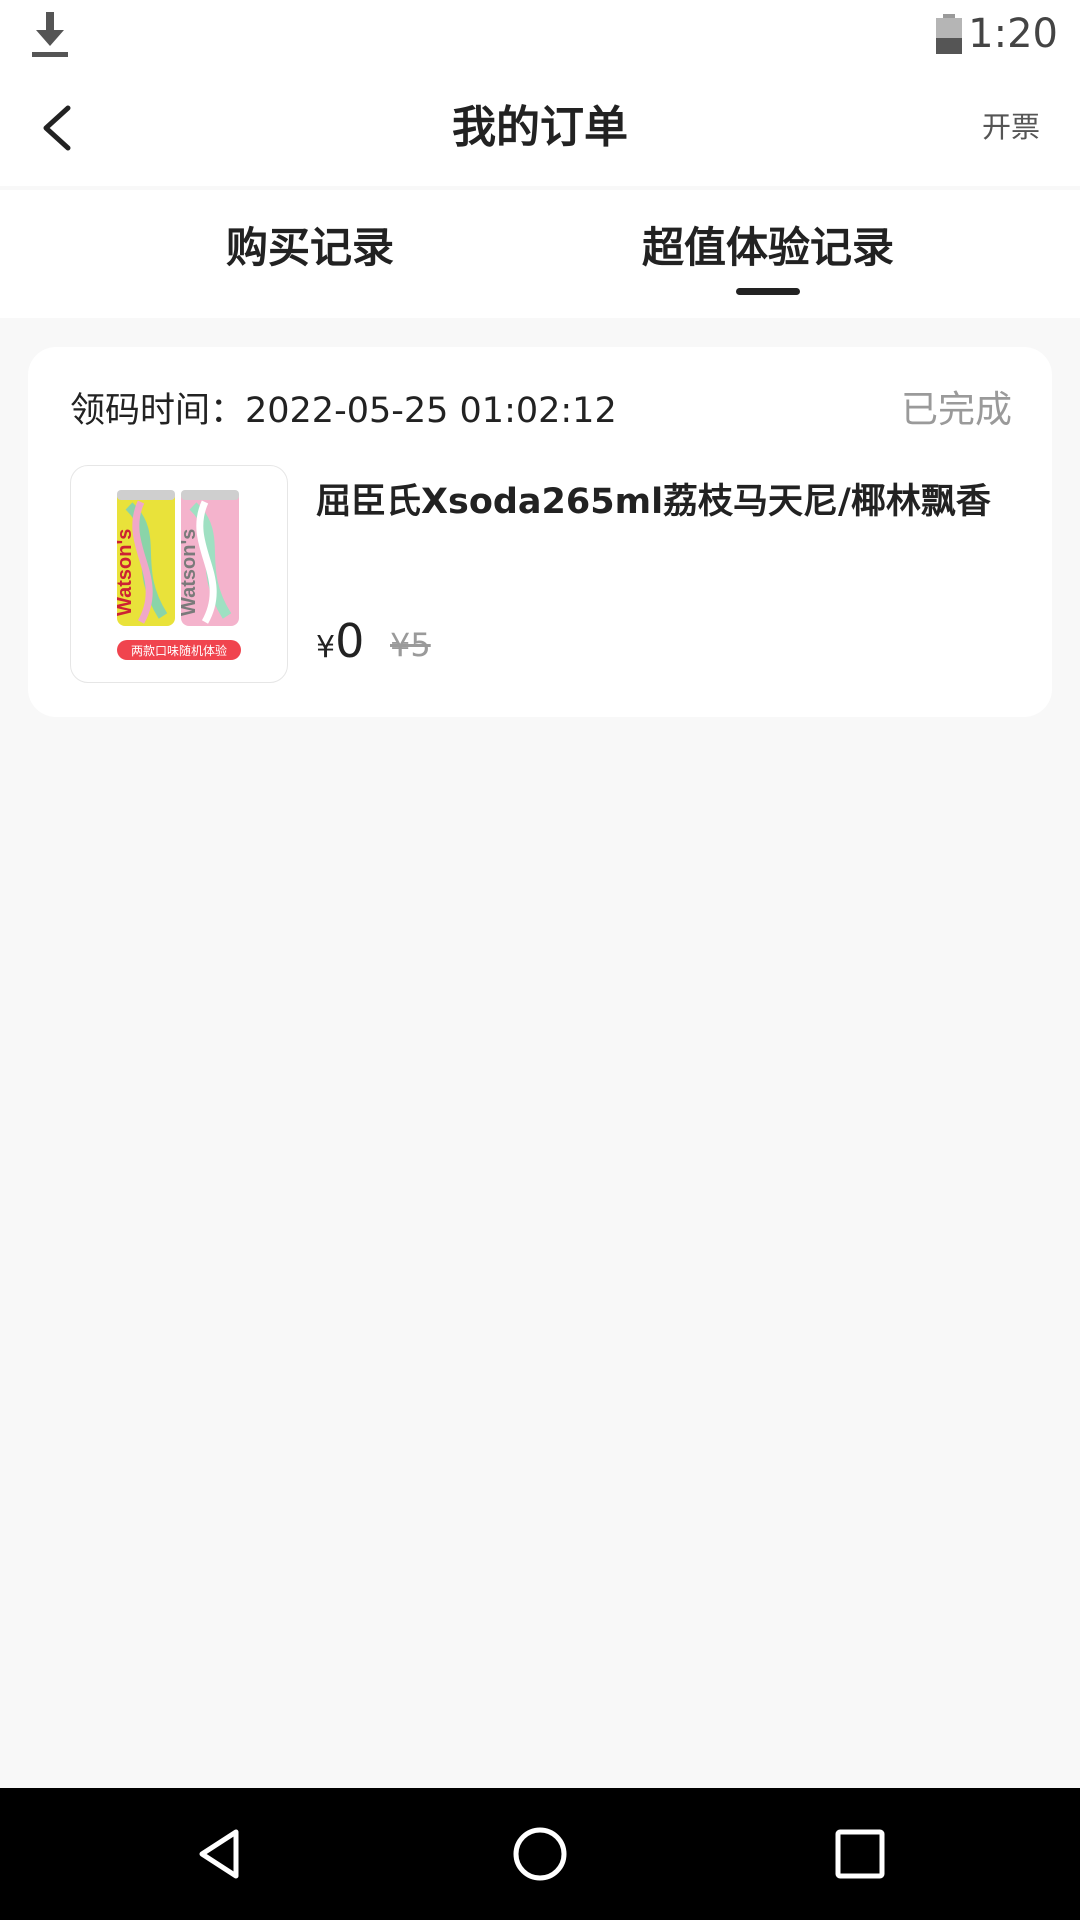 This screenshot has height=1920, width=1080. I want to click on product-image: Watson's Watson's 两款口味随机体验, so click(179, 574).